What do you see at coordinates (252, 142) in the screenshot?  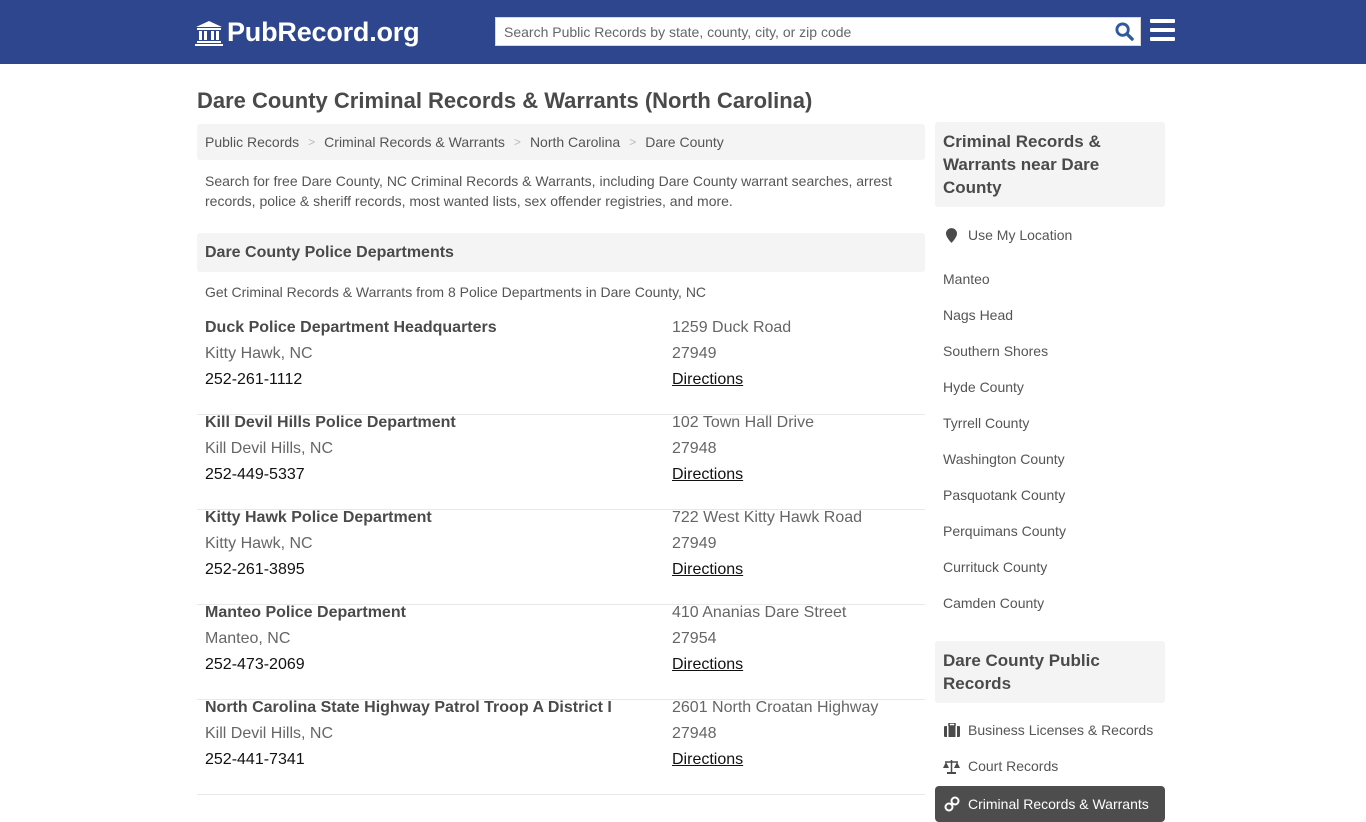 I see `breadcrumb-public-records: Public Records` at bounding box center [252, 142].